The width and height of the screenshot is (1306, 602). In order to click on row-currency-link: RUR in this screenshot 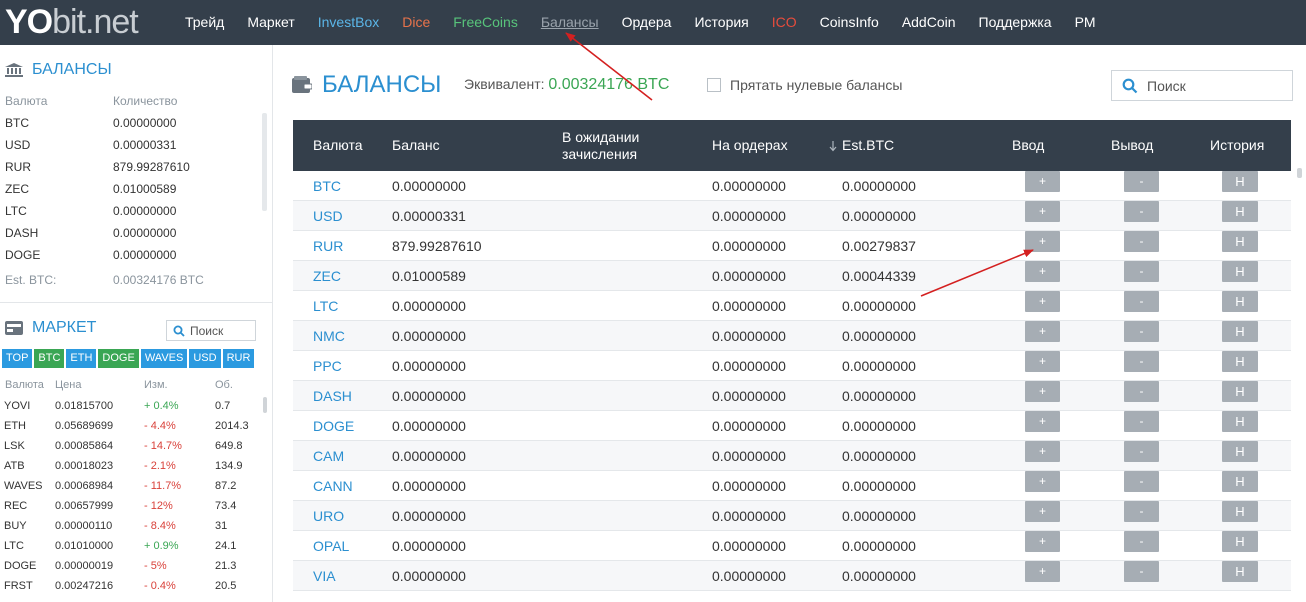, I will do `click(328, 246)`.